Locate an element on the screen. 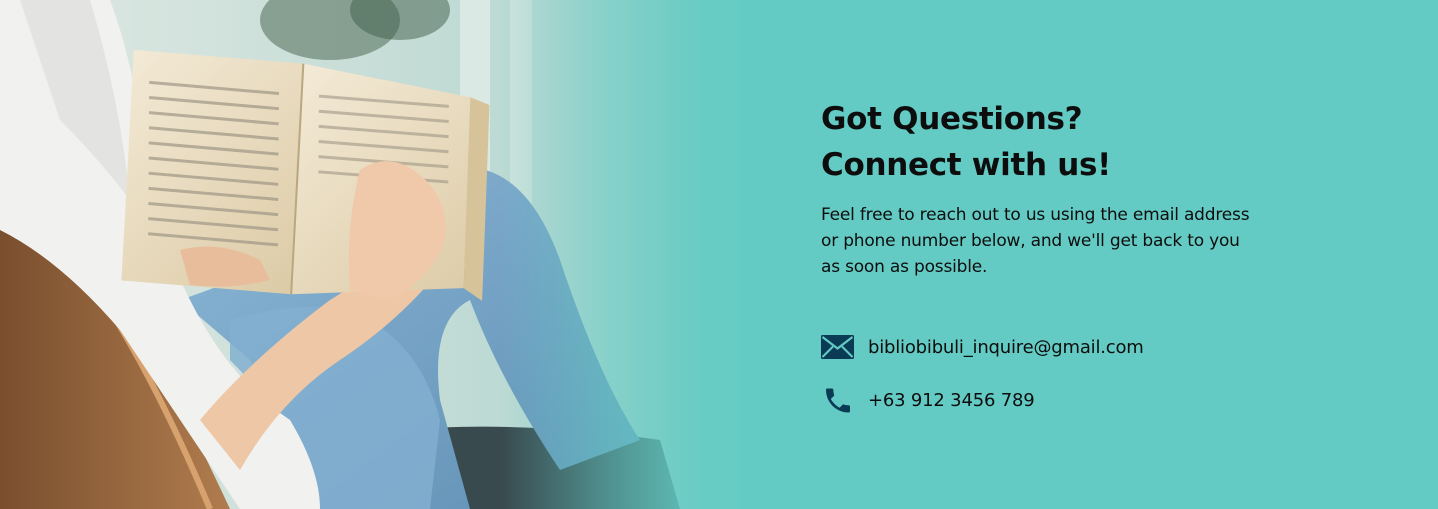 This screenshot has height=509, width=1438. phone-number: +63 912 3456 789 is located at coordinates (951, 400).